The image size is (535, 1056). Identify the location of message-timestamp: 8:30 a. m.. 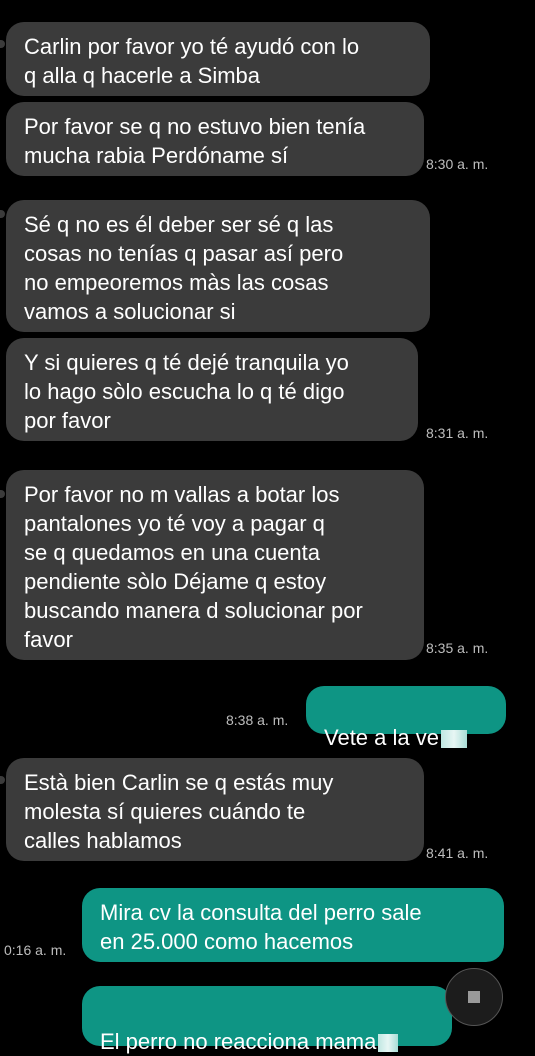
(457, 164).